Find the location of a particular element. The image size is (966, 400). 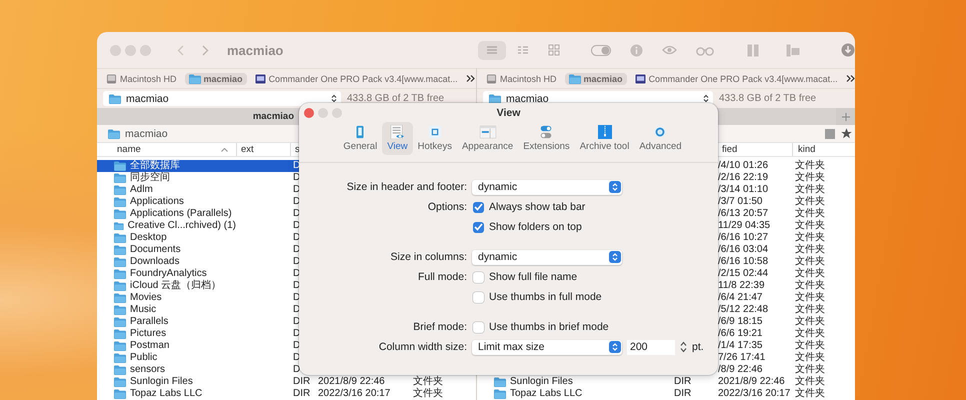

file-name: Downloads is located at coordinates (155, 262).